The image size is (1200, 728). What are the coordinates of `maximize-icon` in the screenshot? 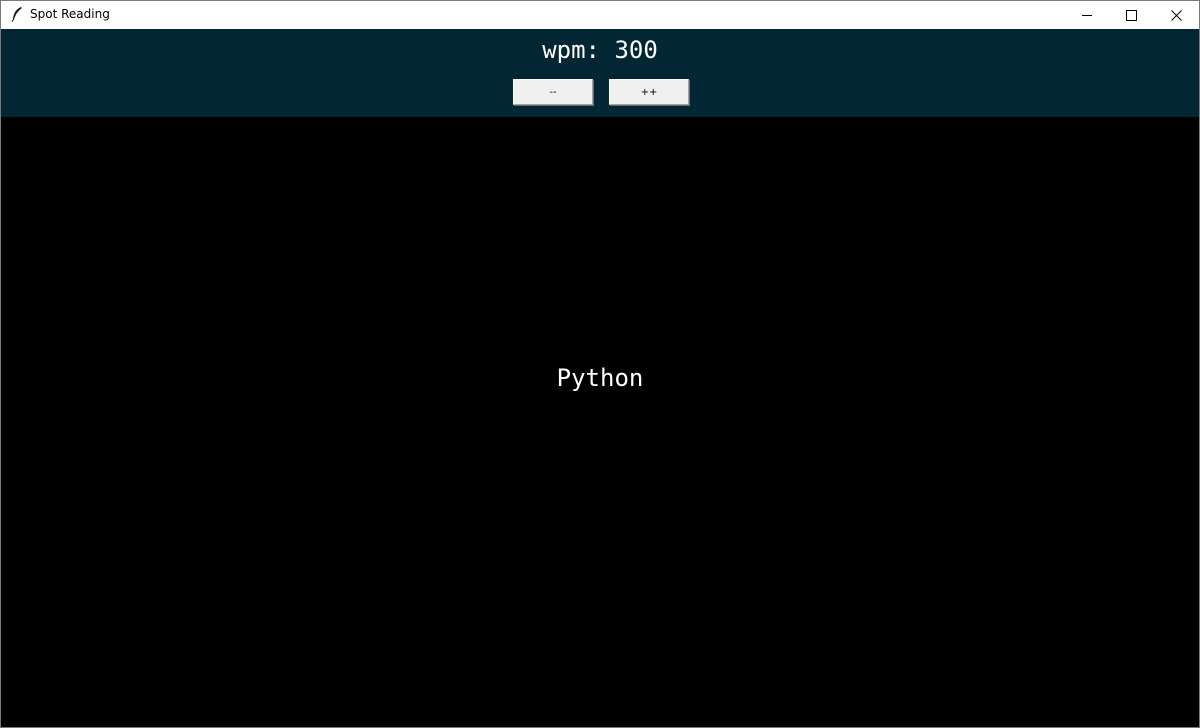 It's located at (1131, 15).